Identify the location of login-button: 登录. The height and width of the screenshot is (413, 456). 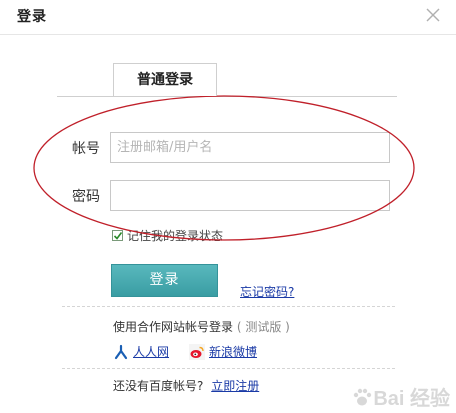
(164, 280).